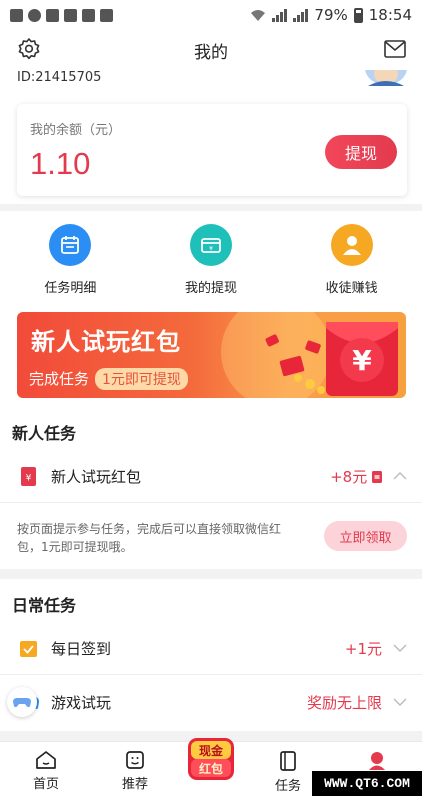 Image resolution: width=422 pixels, height=796 pixels. Describe the element at coordinates (363, 648) in the screenshot. I see `task-reward: +1元` at that location.